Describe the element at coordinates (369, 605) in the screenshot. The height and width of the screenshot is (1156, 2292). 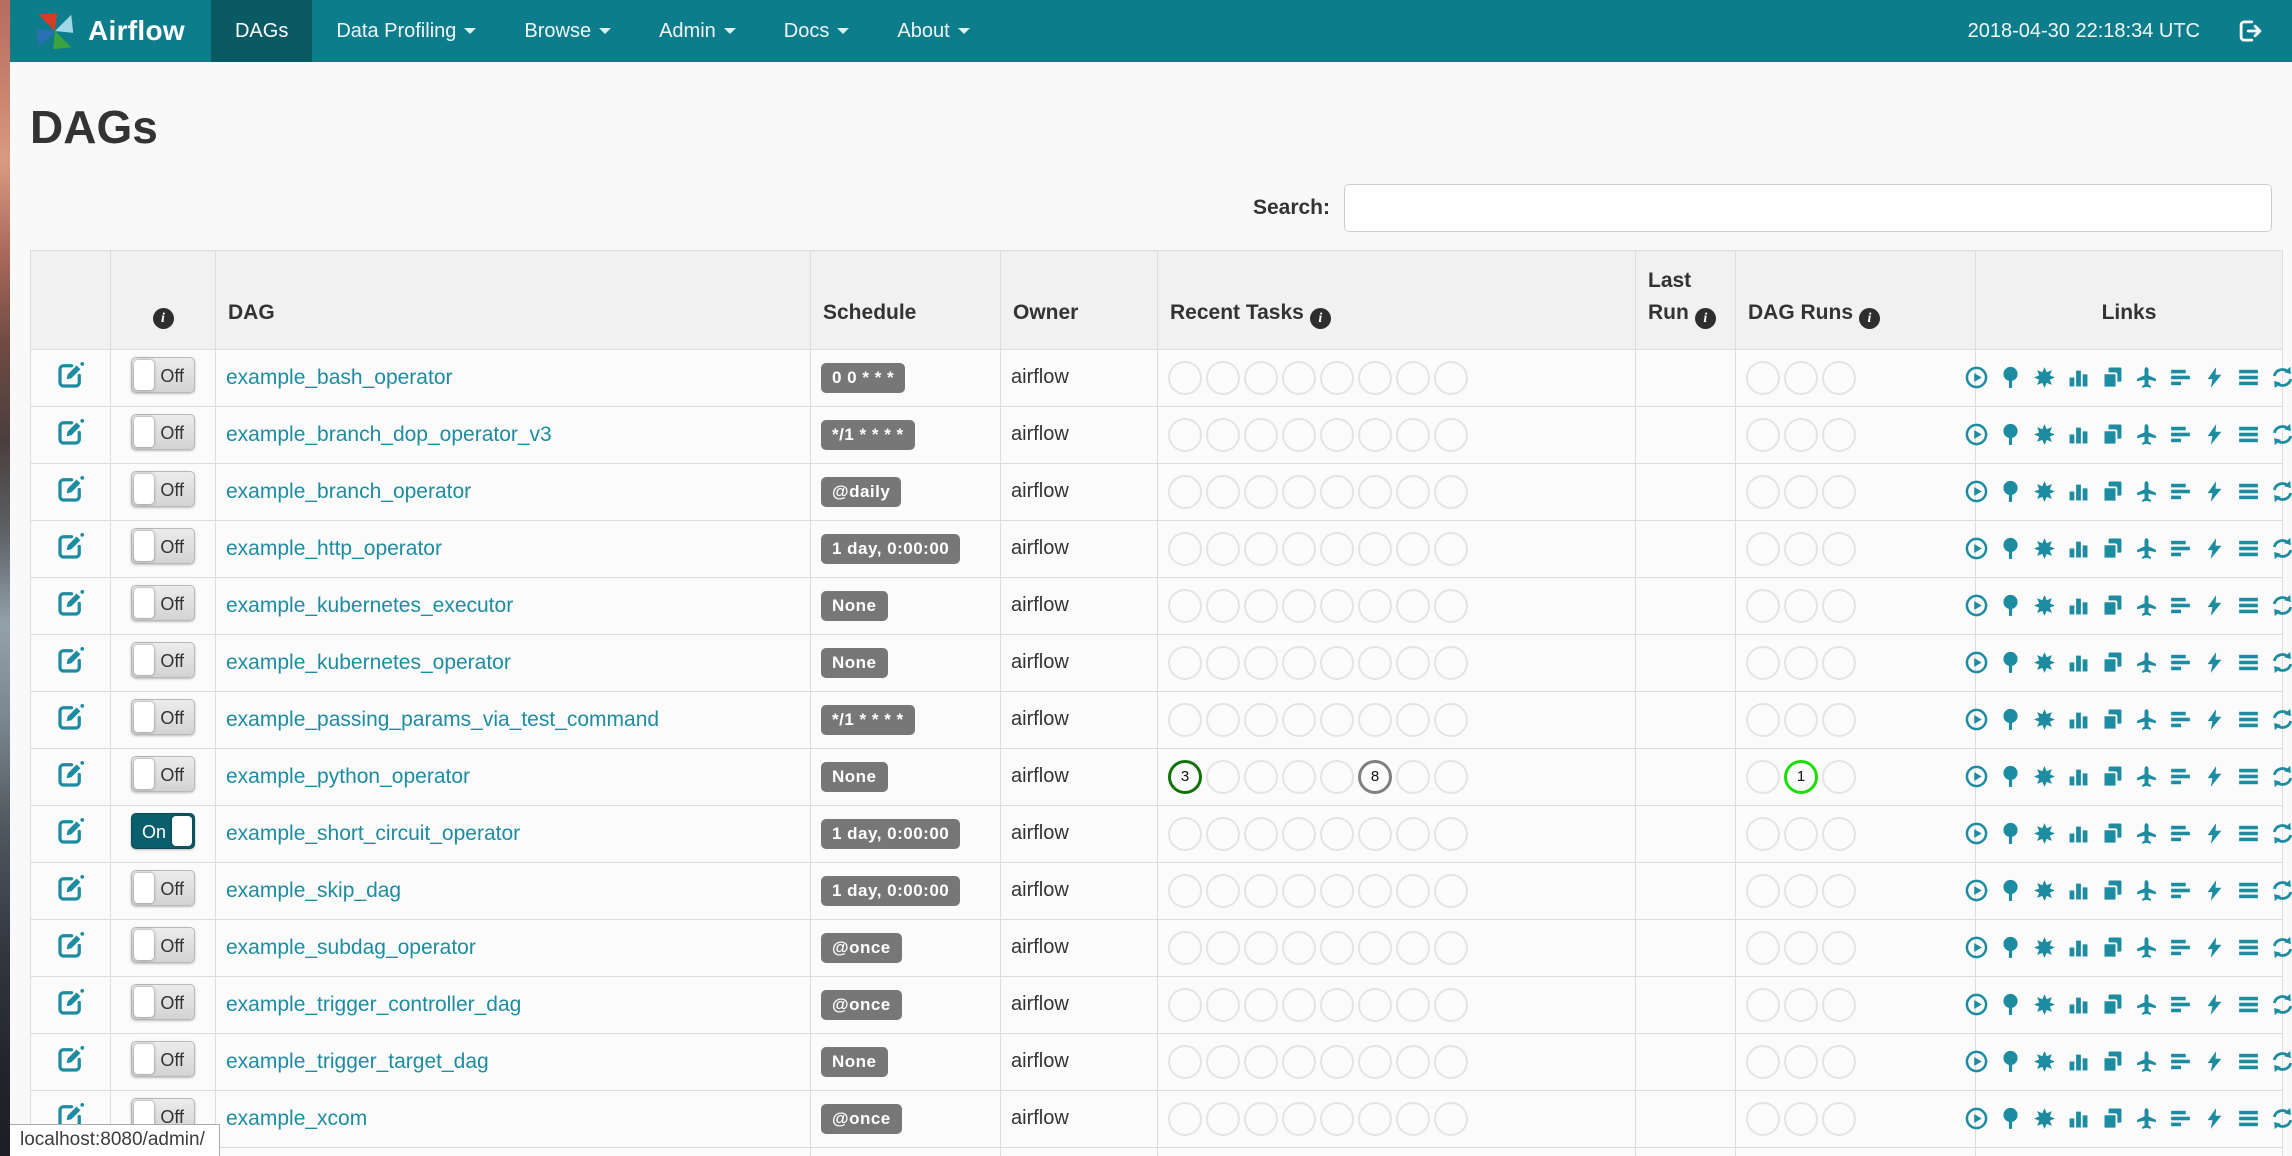
I see `dag-link: example_kubernetes_executor` at that location.